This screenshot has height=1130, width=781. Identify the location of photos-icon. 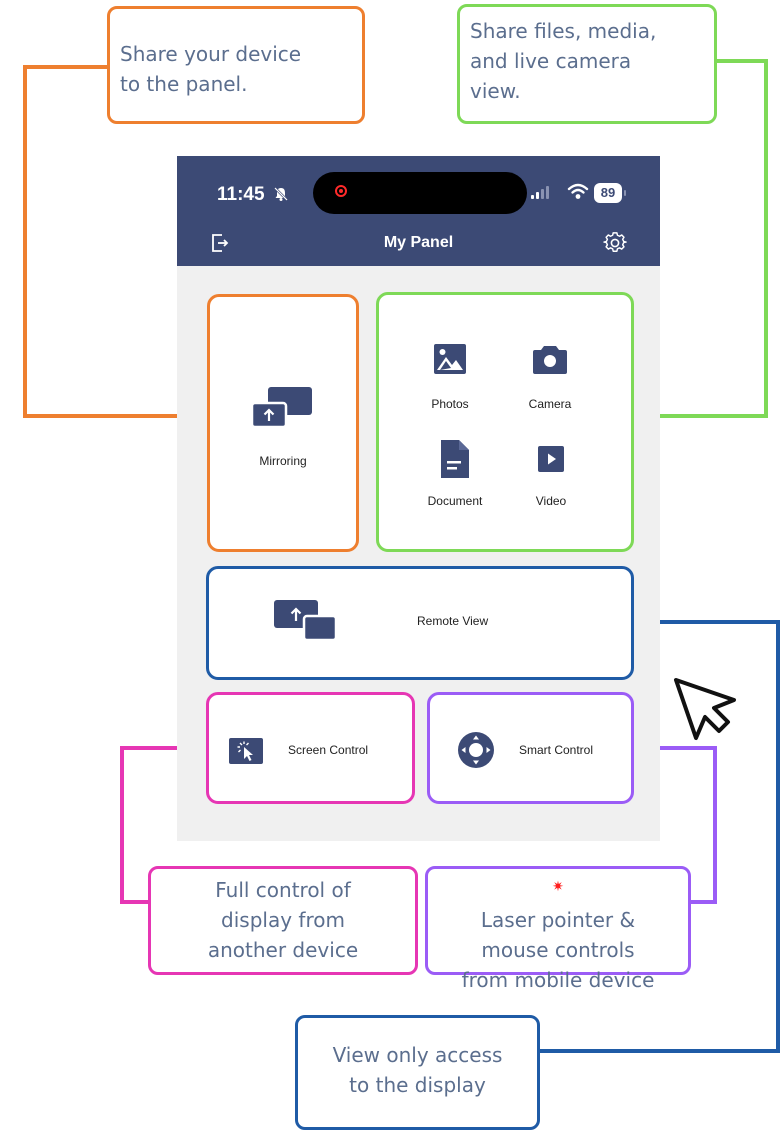
(450, 359).